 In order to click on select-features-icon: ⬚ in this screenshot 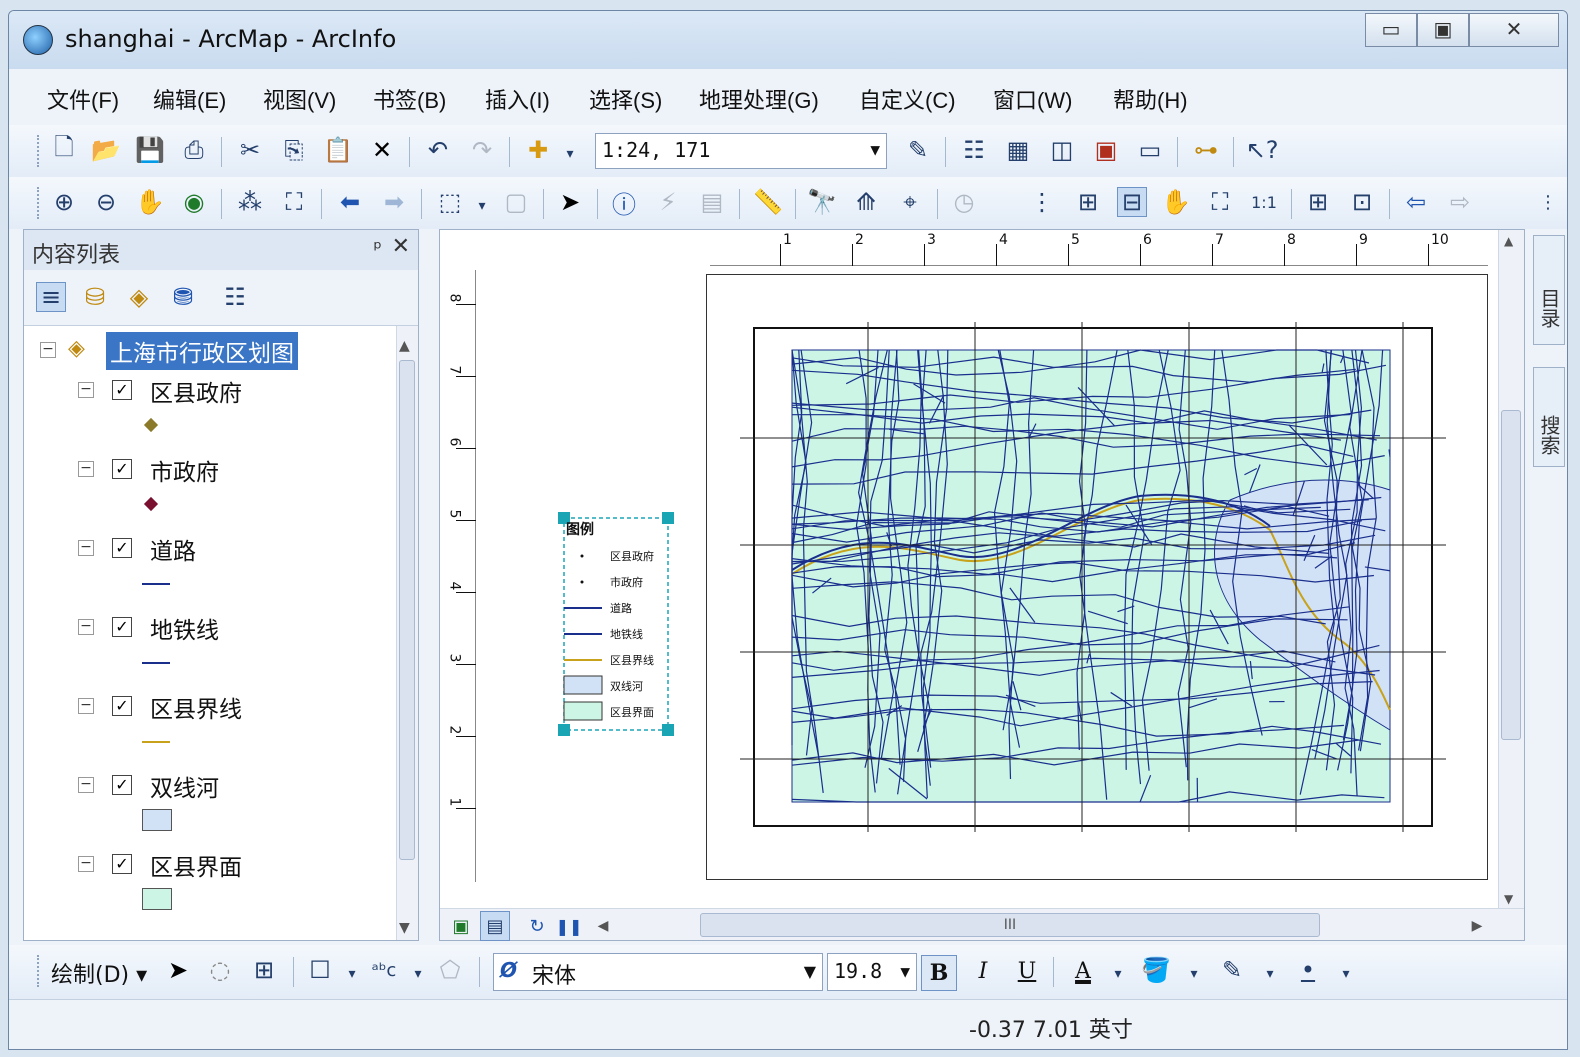, I will do `click(450, 202)`.